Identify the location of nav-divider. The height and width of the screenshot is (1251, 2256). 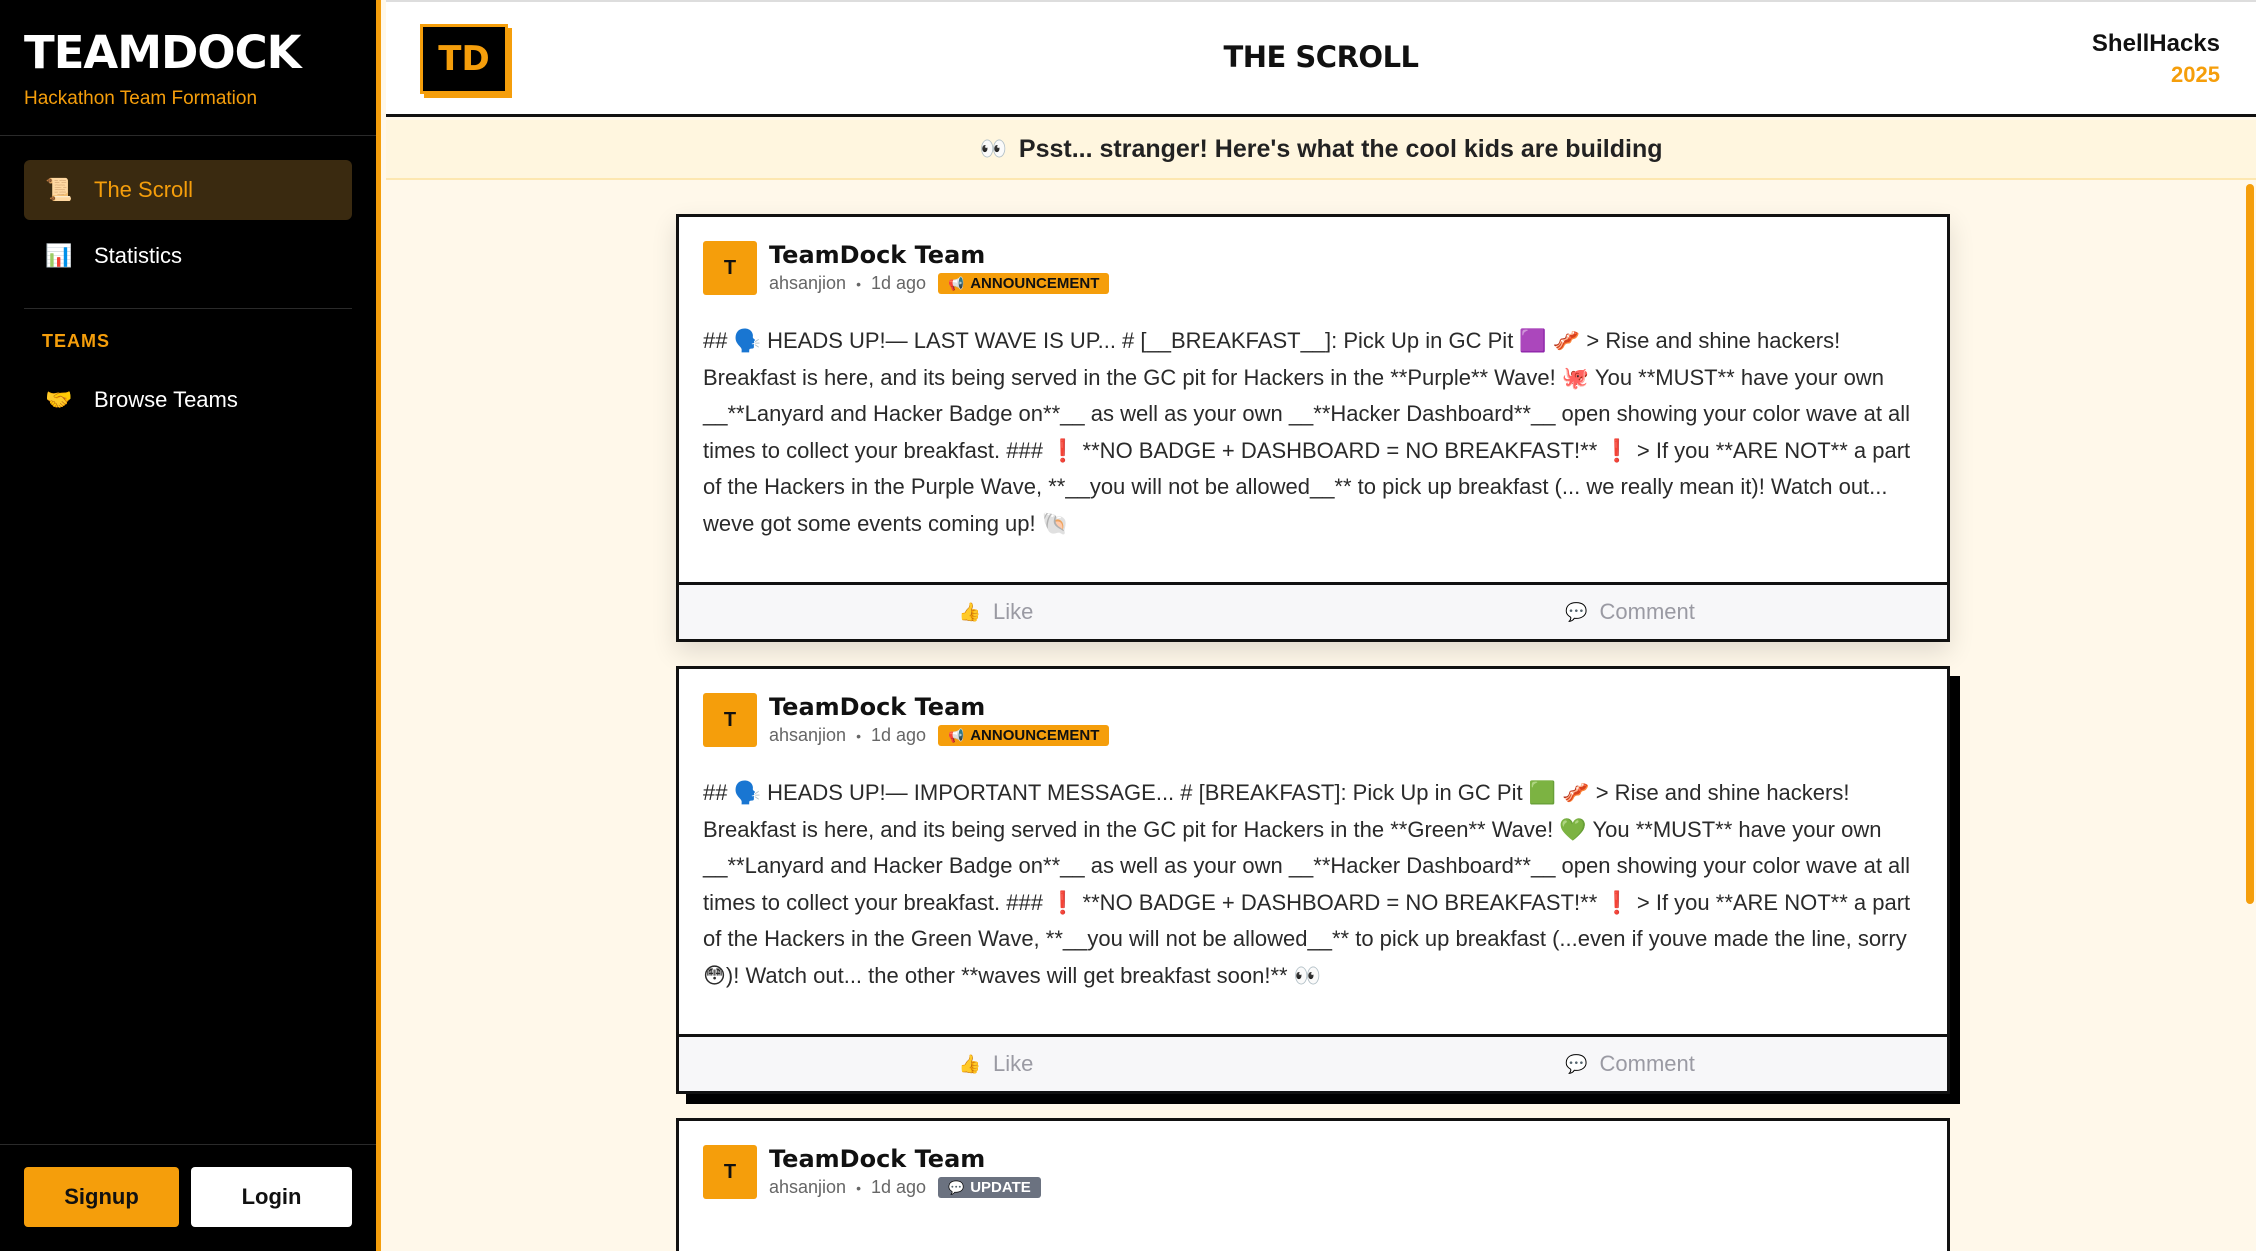
(188, 308).